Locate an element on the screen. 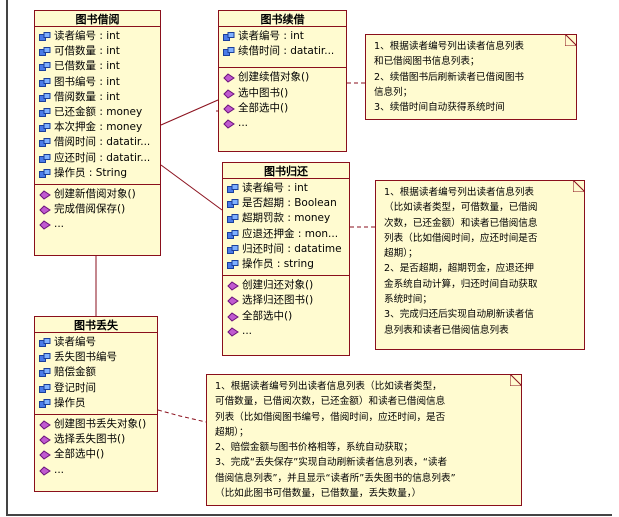 The image size is (619, 517). operation-row: 创建续借对象() is located at coordinates (282, 77).